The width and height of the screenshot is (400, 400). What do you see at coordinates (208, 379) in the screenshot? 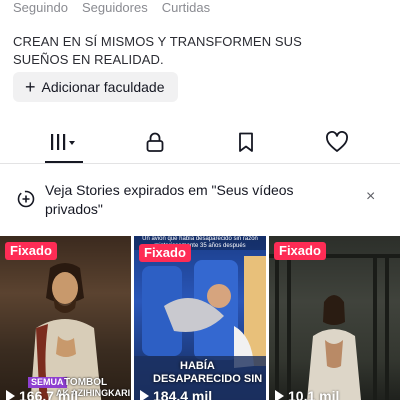
I see `video-caption: DESAPARECIDO SIN` at bounding box center [208, 379].